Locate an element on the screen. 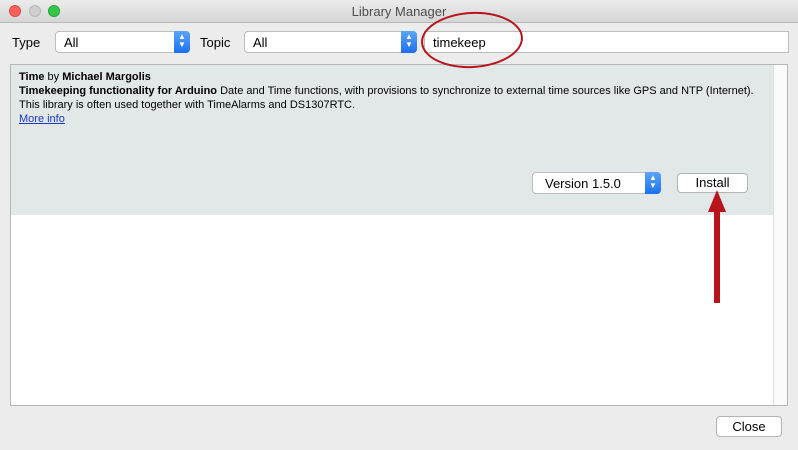 The image size is (798, 450). type-select: All ▲ ▼ is located at coordinates (122, 42).